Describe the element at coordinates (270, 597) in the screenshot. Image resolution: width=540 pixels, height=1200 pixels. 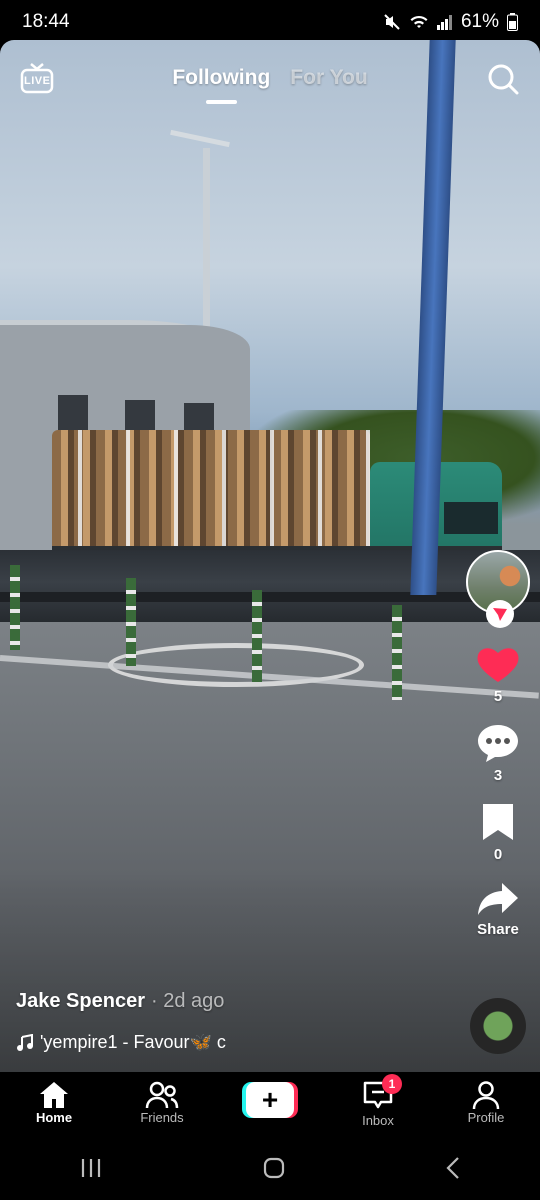
I see `barrier-rail` at that location.